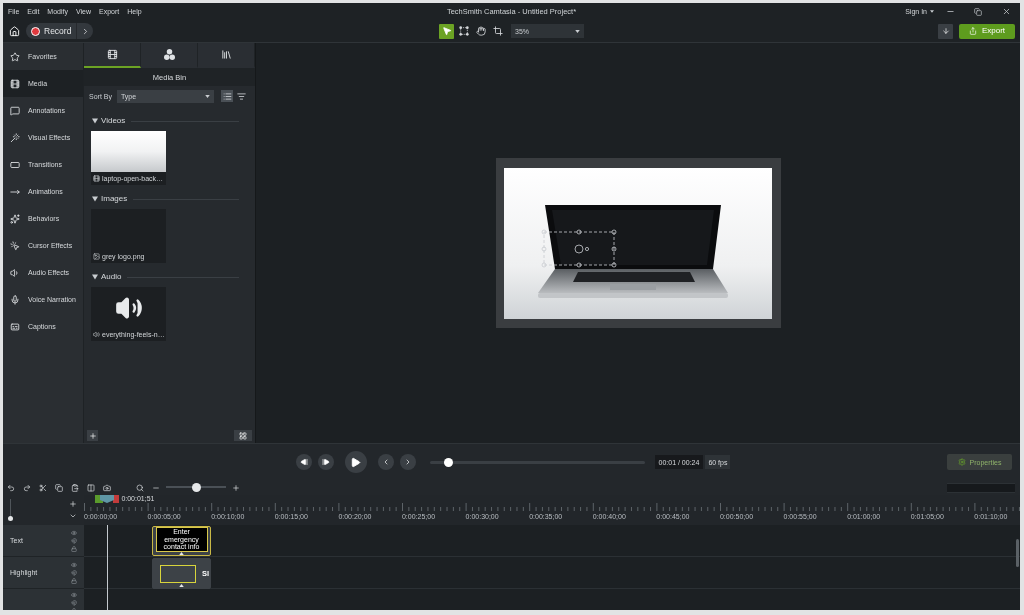 This screenshot has height=615, width=1024. What do you see at coordinates (109, 199) in the screenshot?
I see `section-header: Images` at bounding box center [109, 199].